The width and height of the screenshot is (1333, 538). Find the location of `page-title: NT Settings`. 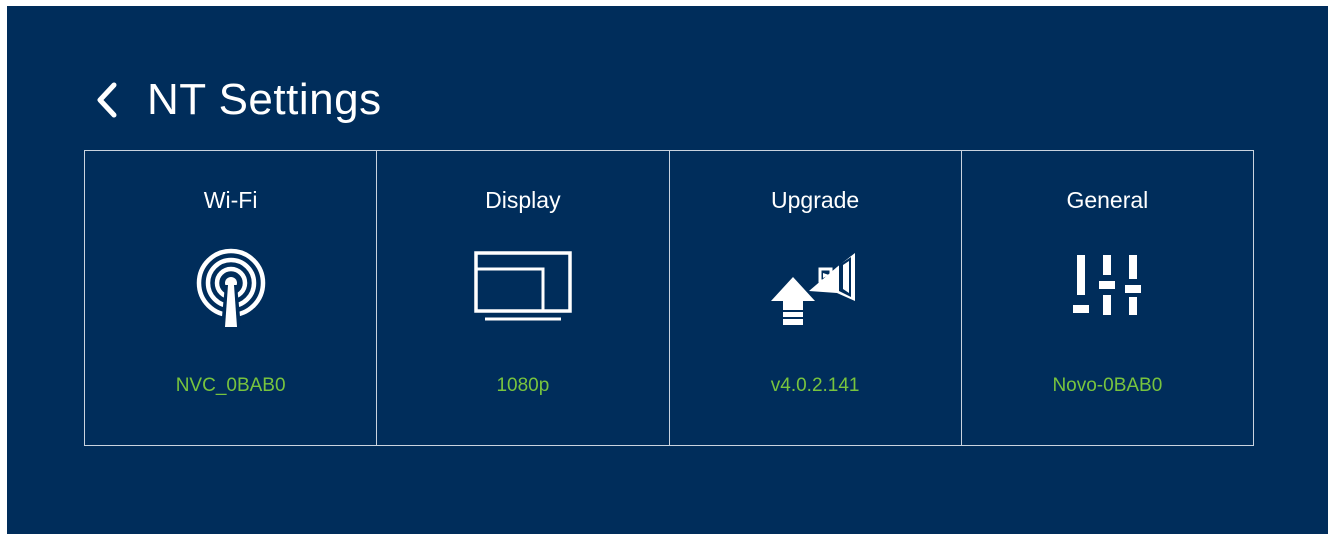

page-title: NT Settings is located at coordinates (264, 99).